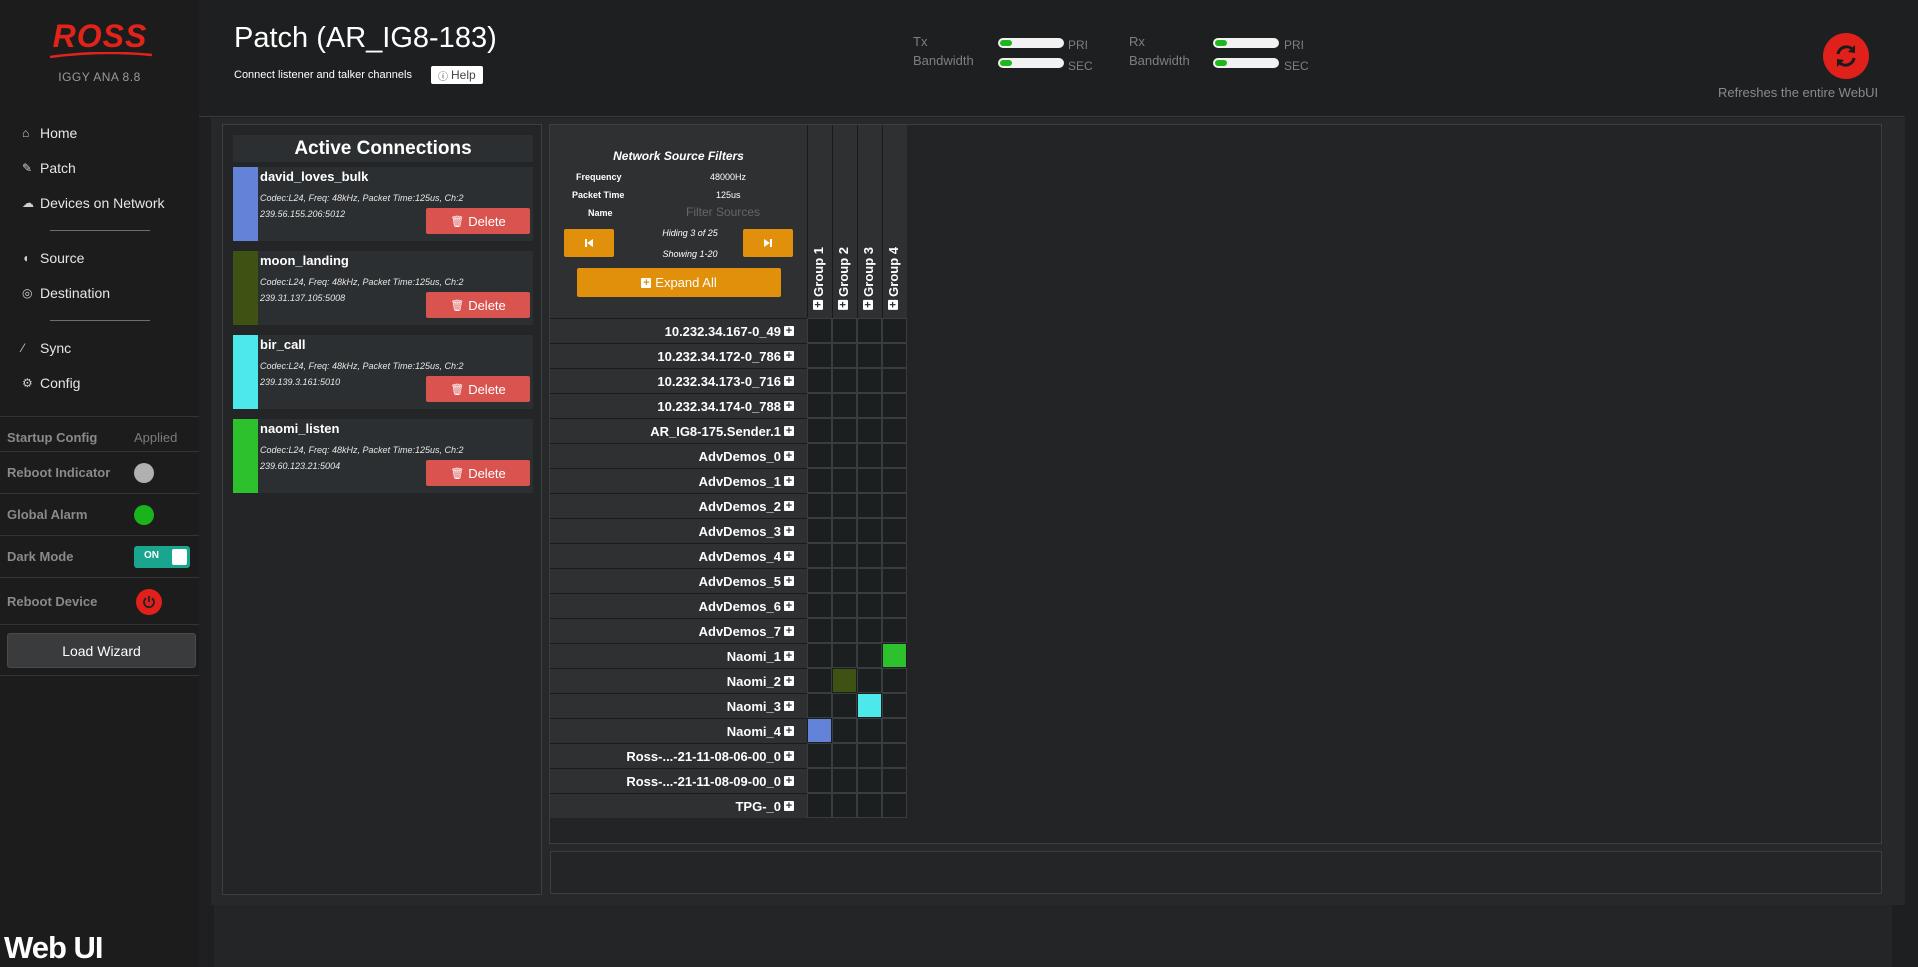  Describe the element at coordinates (678, 430) in the screenshot. I see `source-name: AR_IG8-175.Sender.1 +` at that location.